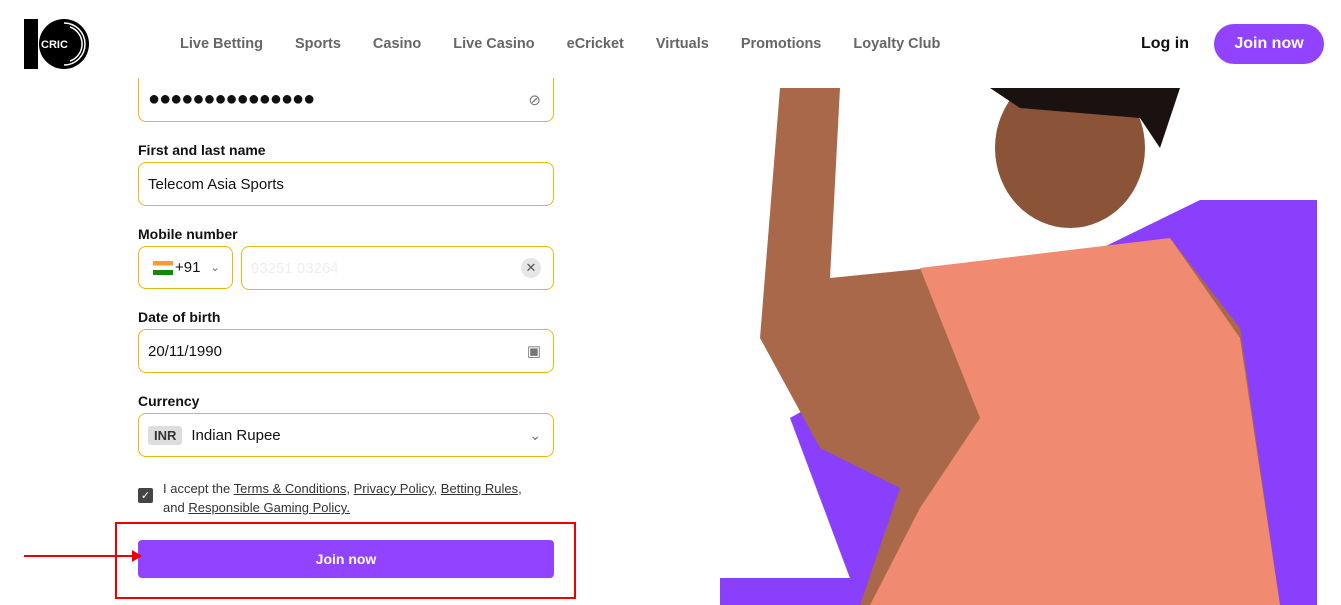 This screenshot has width=1341, height=605. I want to click on terms-prefix: I accept the, so click(197, 488).